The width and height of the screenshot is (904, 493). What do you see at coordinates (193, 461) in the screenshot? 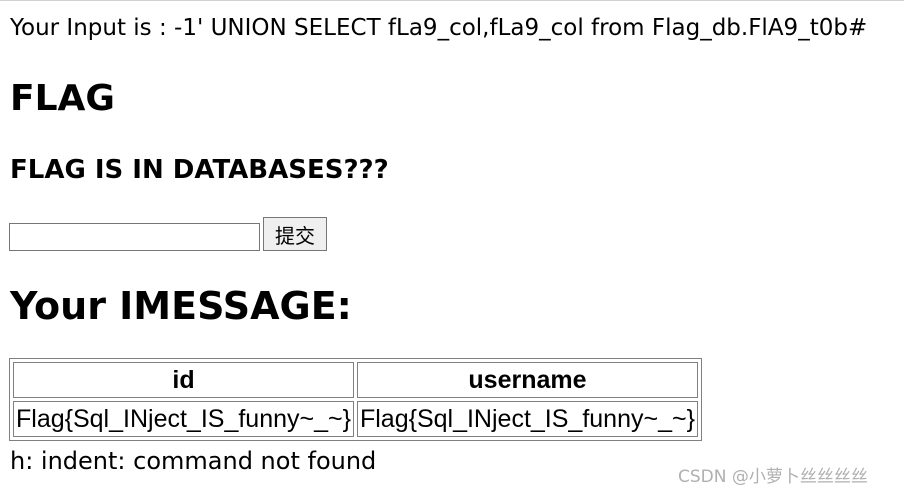
I see `error-output-text: h: indent: command not found` at bounding box center [193, 461].